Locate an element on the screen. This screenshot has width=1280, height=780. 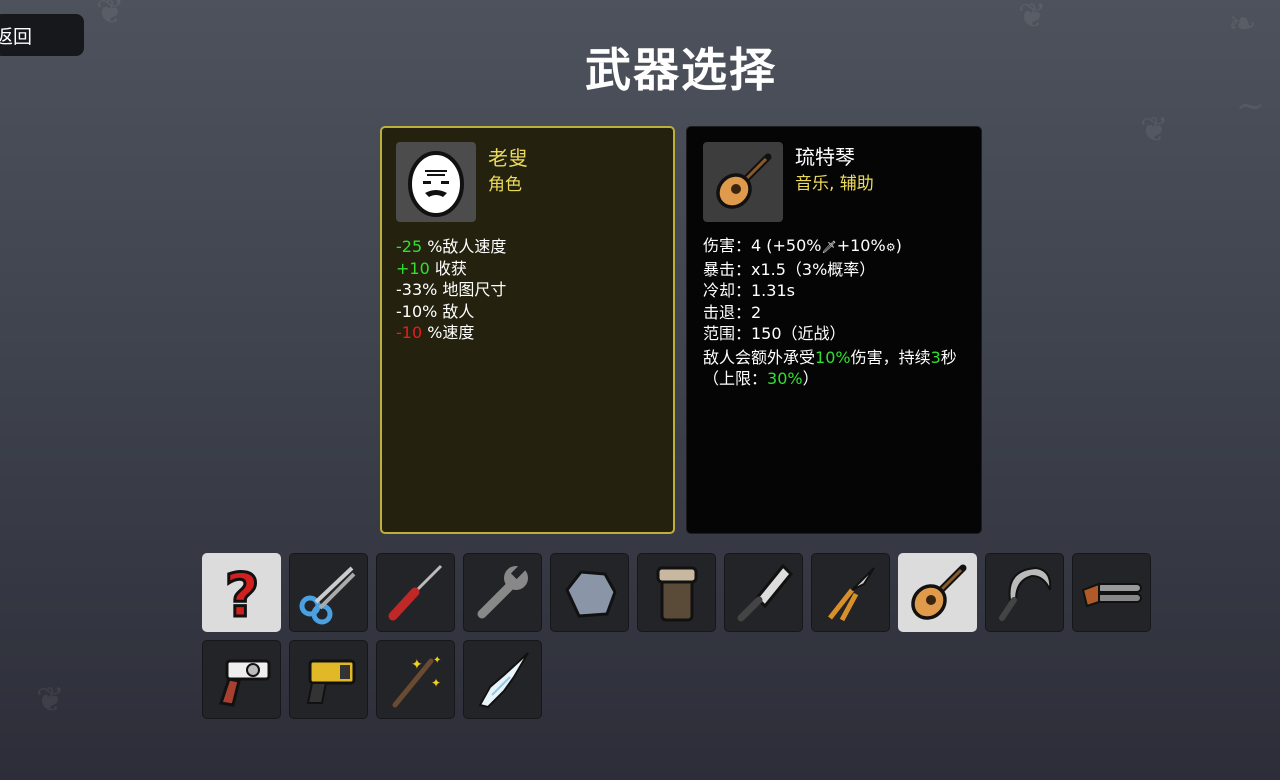
weapon-portrait is located at coordinates (743, 182).